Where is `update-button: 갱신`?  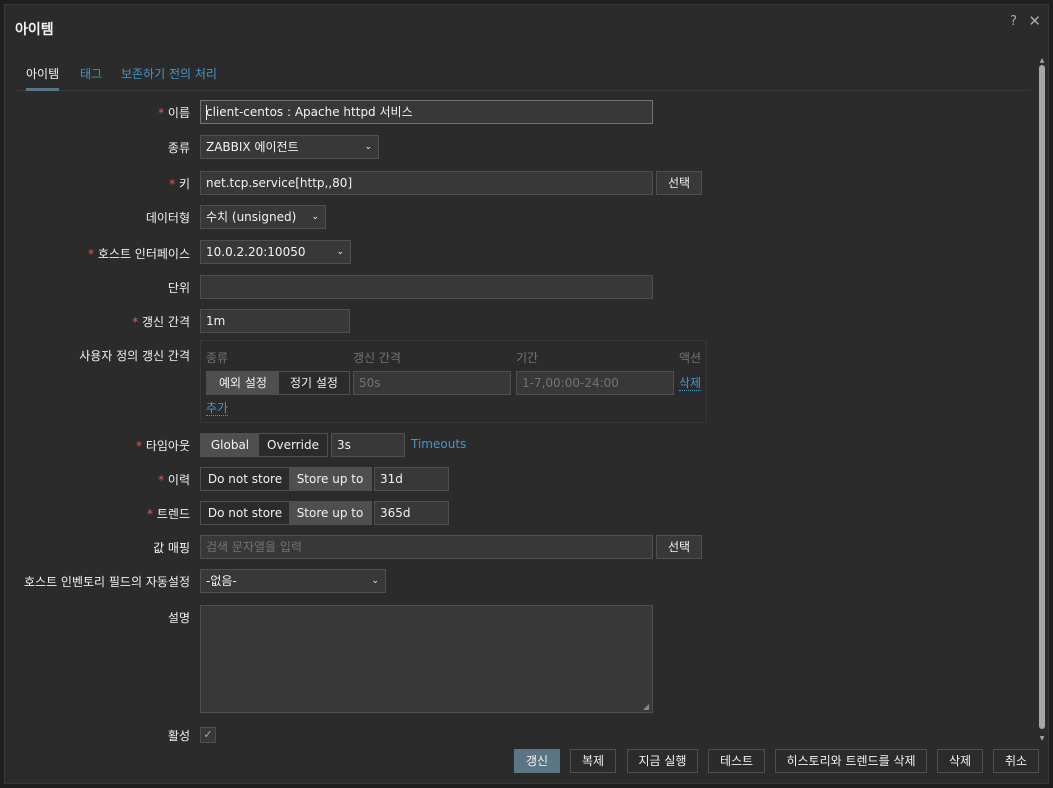 update-button: 갱신 is located at coordinates (537, 761).